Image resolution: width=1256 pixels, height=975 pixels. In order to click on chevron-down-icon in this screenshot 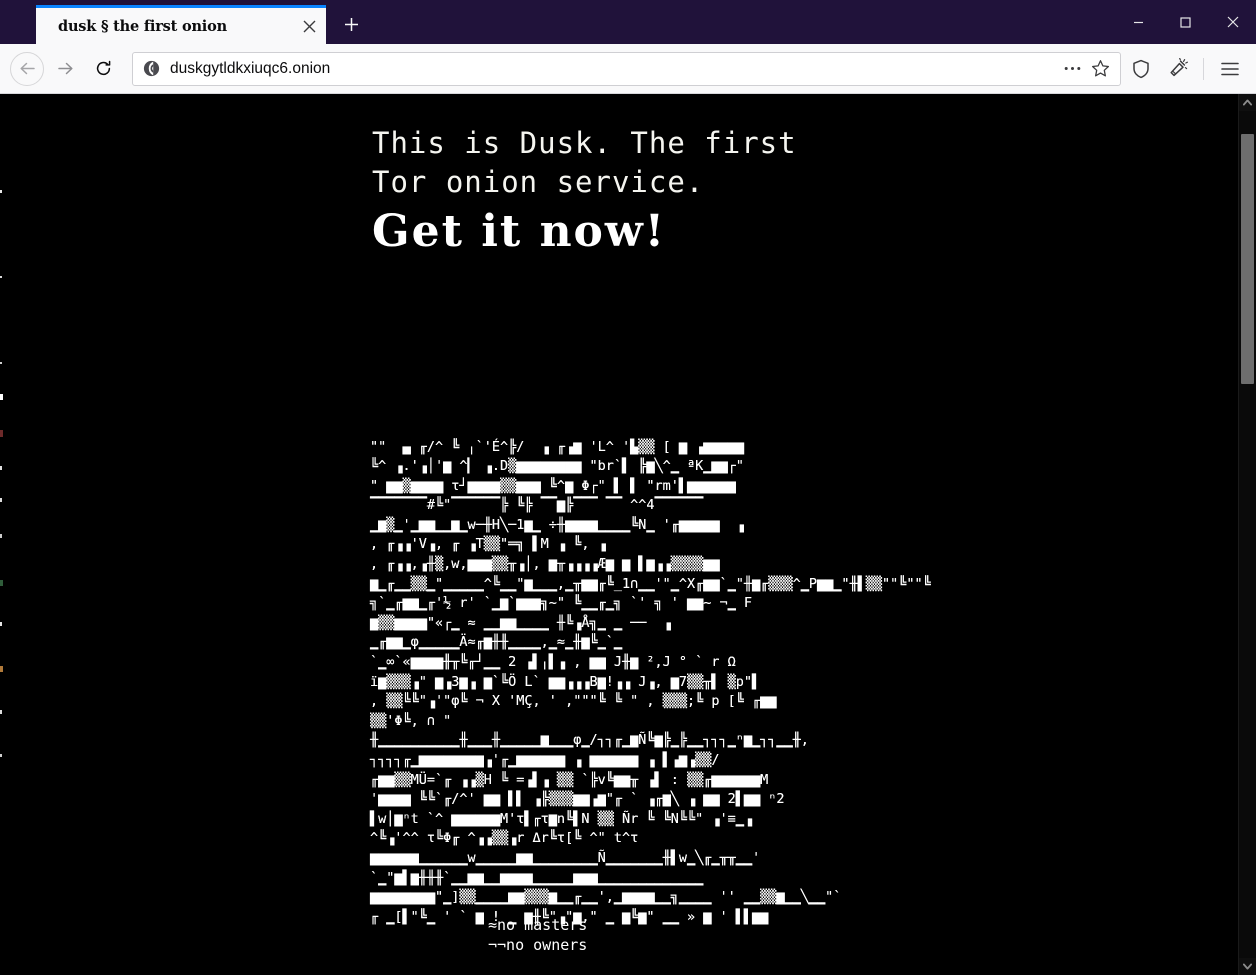, I will do `click(1247, 966)`.